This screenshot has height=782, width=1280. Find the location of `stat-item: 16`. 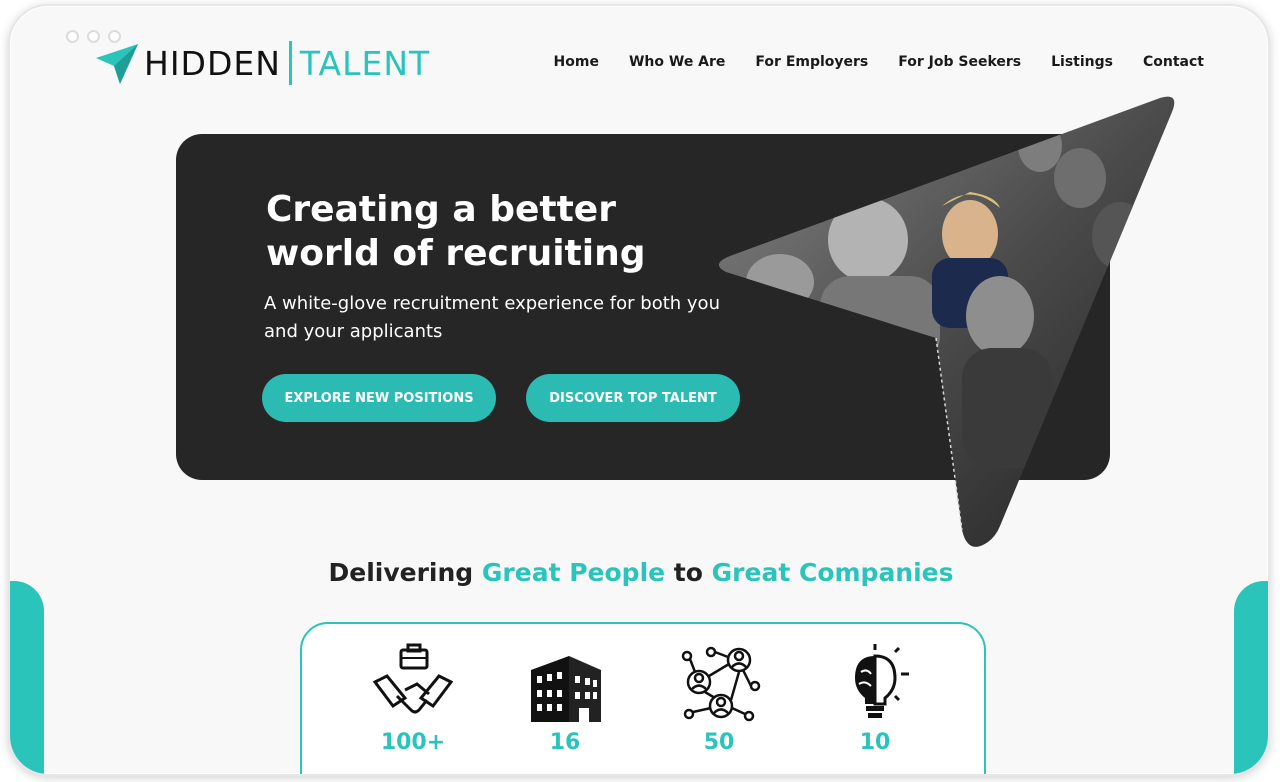

stat-item: 16 is located at coordinates (565, 698).